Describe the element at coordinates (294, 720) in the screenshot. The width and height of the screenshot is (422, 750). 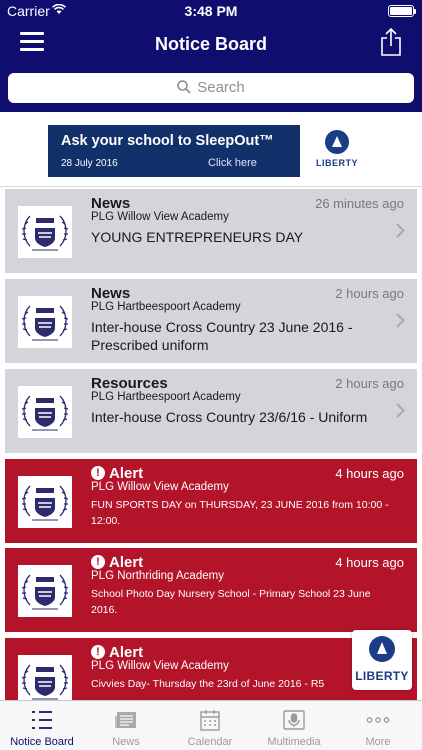
I see `microphone-icon` at that location.